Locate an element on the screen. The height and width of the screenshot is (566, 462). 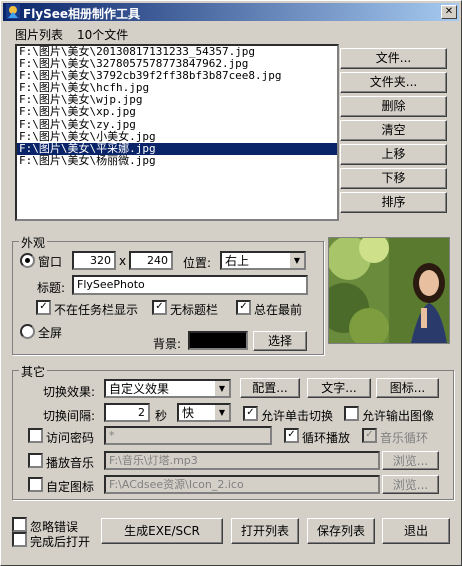
list-item: F:\图片\美女\xp.jpg is located at coordinates (177, 112).